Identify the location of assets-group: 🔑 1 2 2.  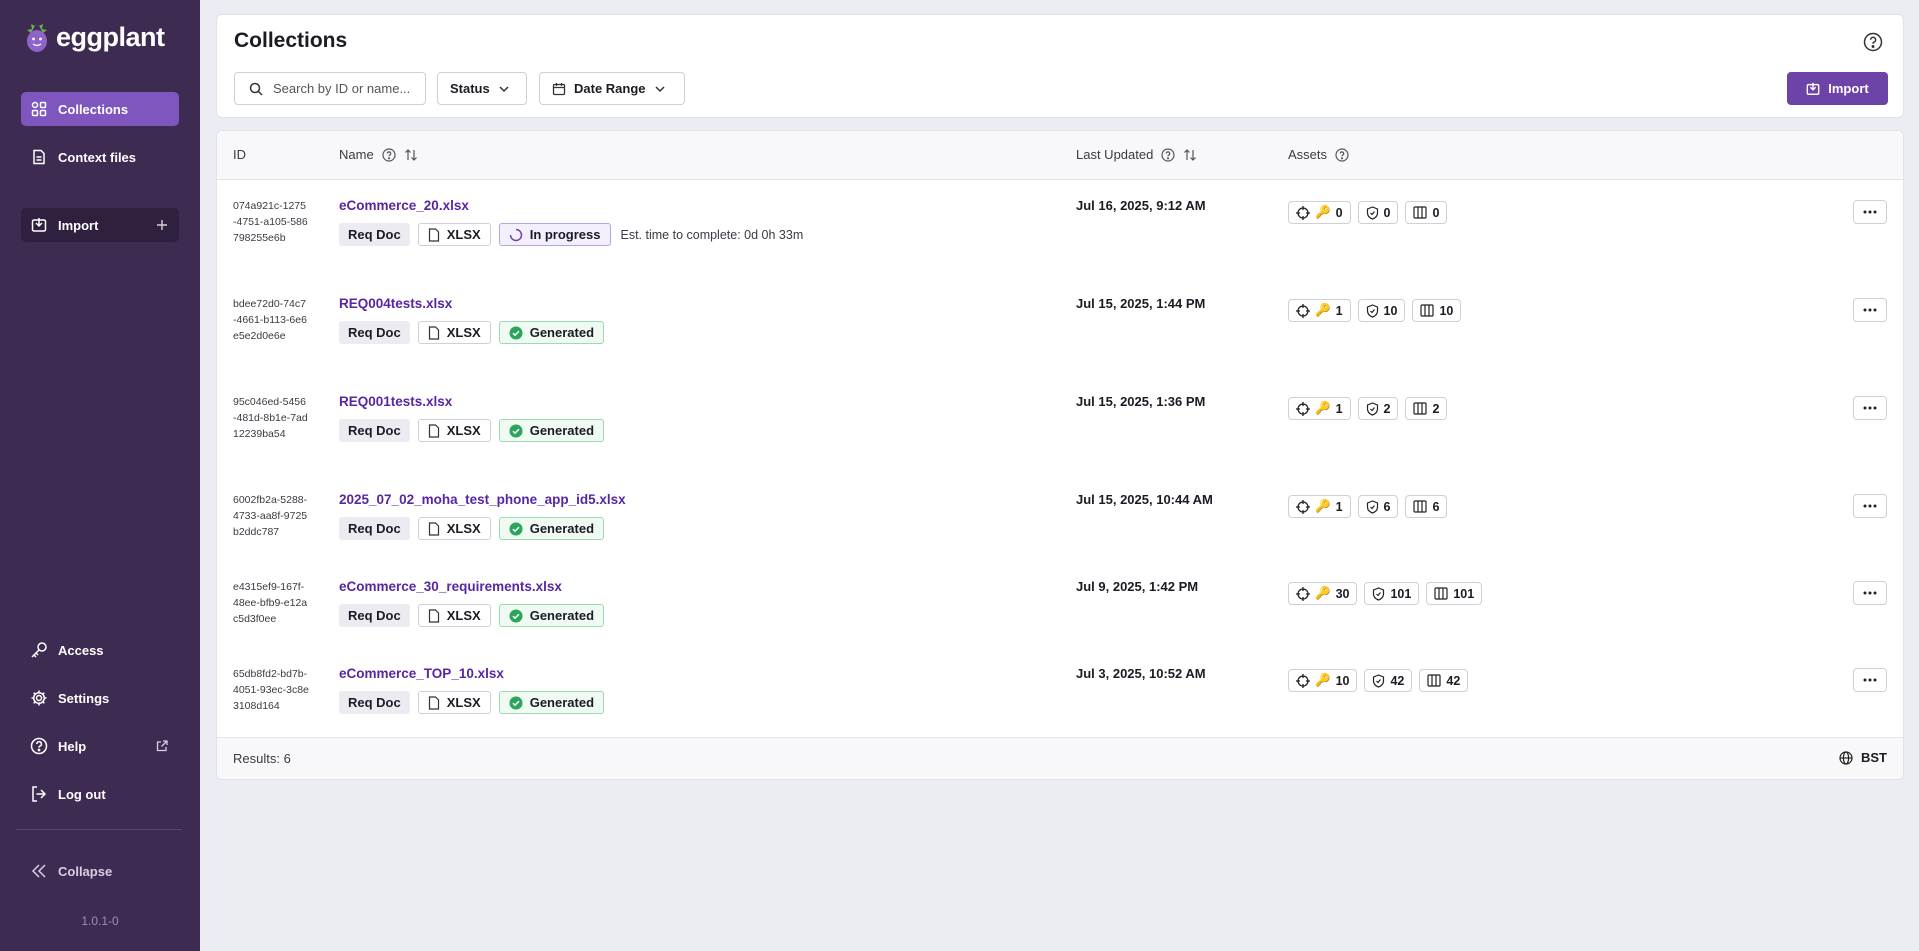
(1368, 408).